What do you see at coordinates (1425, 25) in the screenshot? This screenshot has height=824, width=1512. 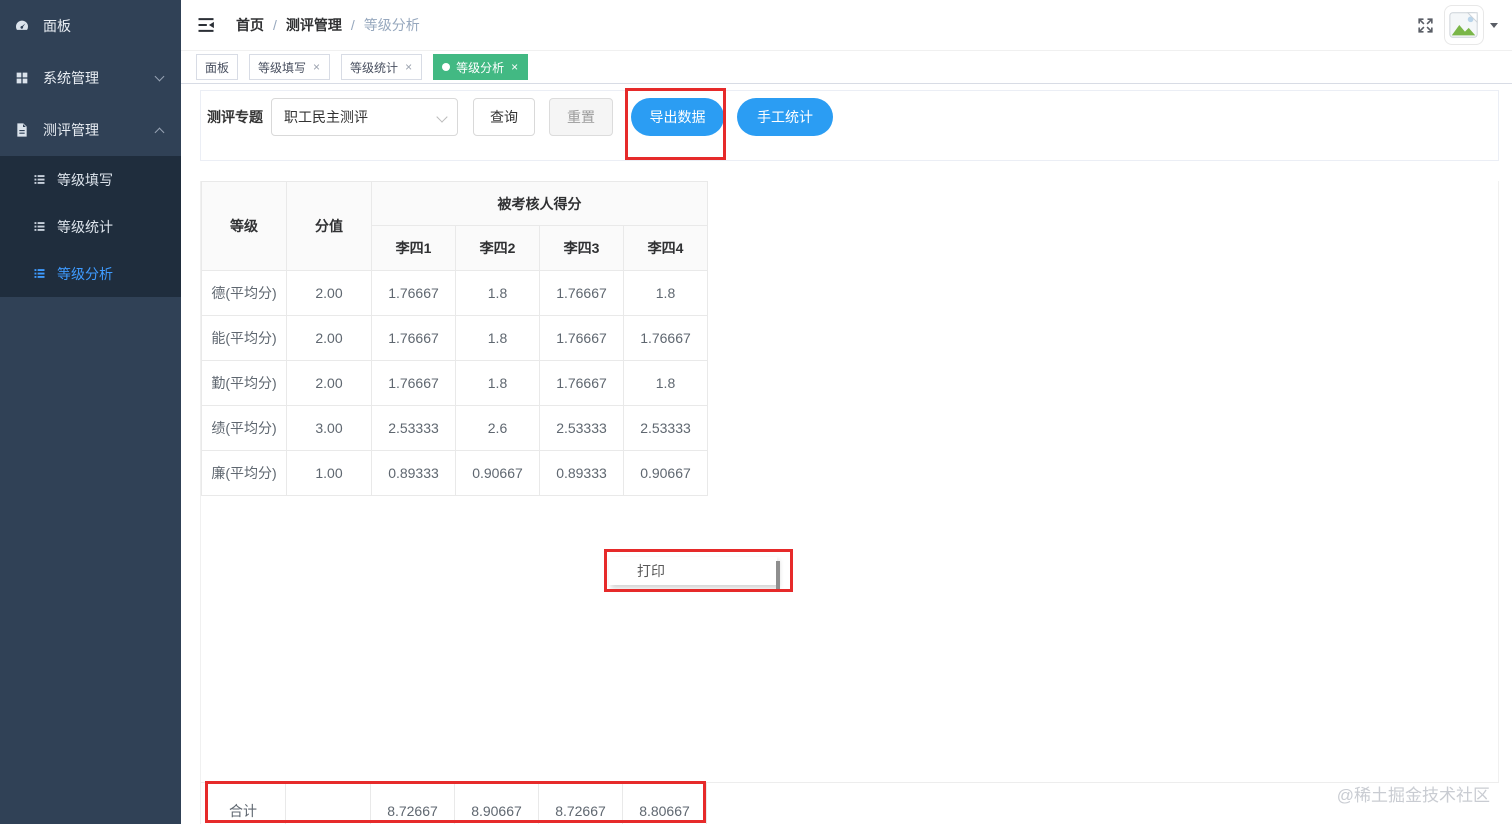 I see `fullscreen-icon` at bounding box center [1425, 25].